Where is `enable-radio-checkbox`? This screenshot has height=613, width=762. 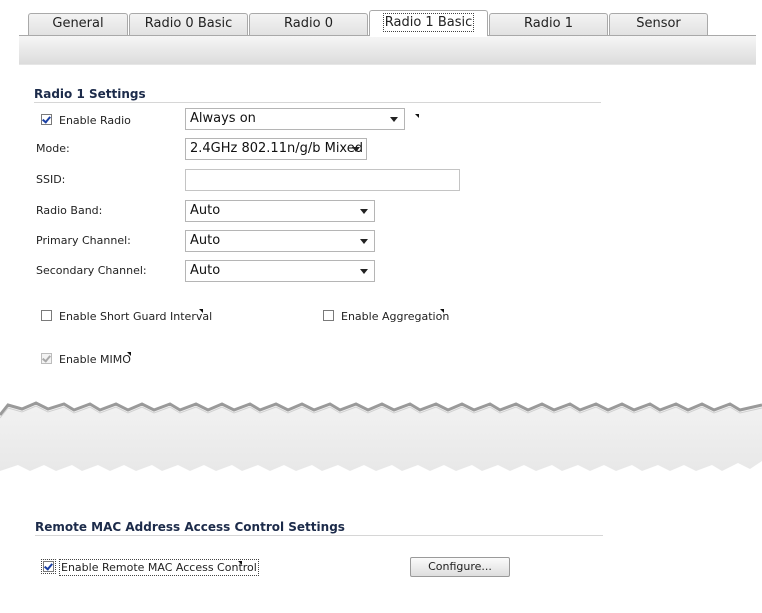 enable-radio-checkbox is located at coordinates (46, 119).